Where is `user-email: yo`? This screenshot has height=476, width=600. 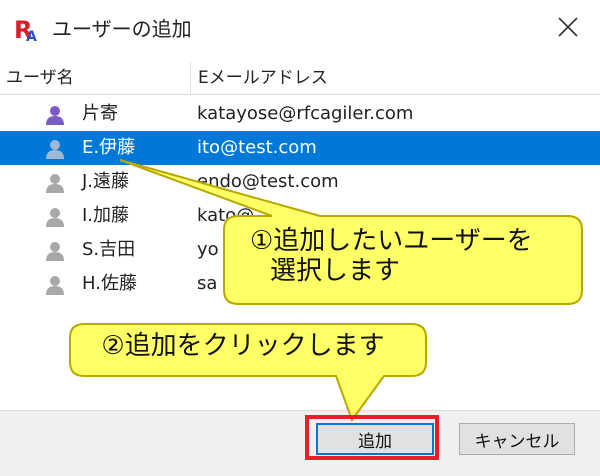 user-email: yo is located at coordinates (208, 249).